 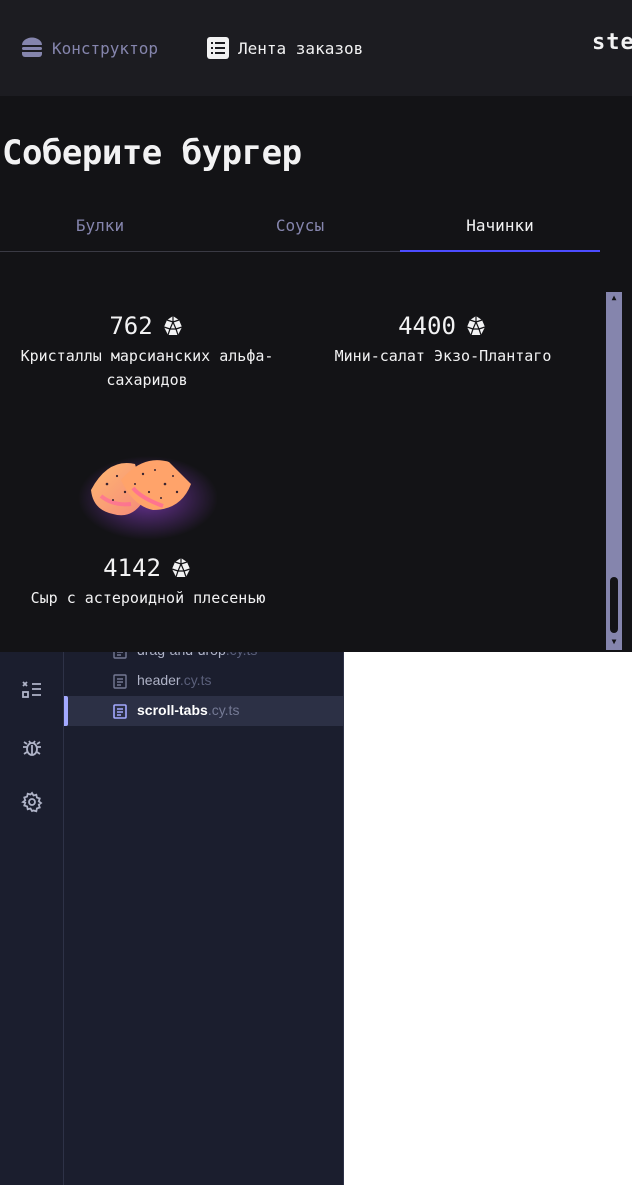 What do you see at coordinates (132, 568) in the screenshot?
I see `price-value: 4142` at bounding box center [132, 568].